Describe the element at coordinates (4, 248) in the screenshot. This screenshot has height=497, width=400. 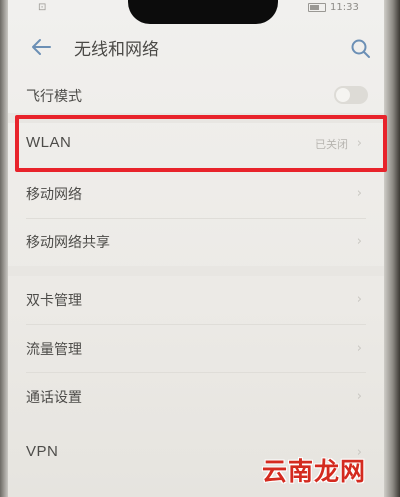
I see `phone-bezel-left` at that location.